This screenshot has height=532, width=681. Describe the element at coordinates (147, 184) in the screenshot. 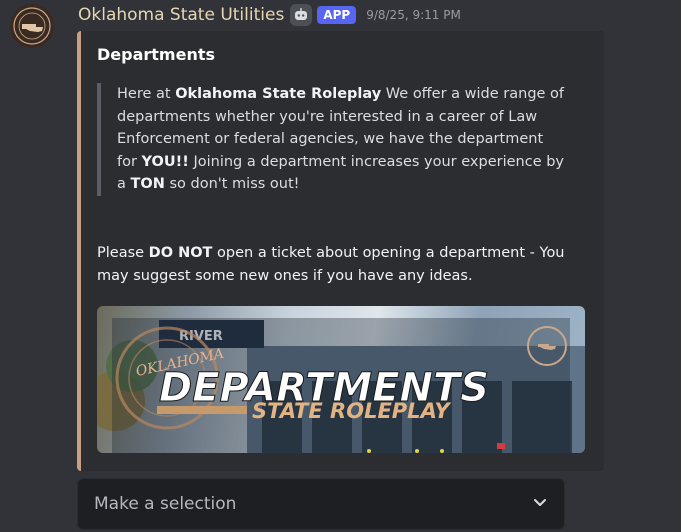

I see `quote-bold-ton: TON` at that location.